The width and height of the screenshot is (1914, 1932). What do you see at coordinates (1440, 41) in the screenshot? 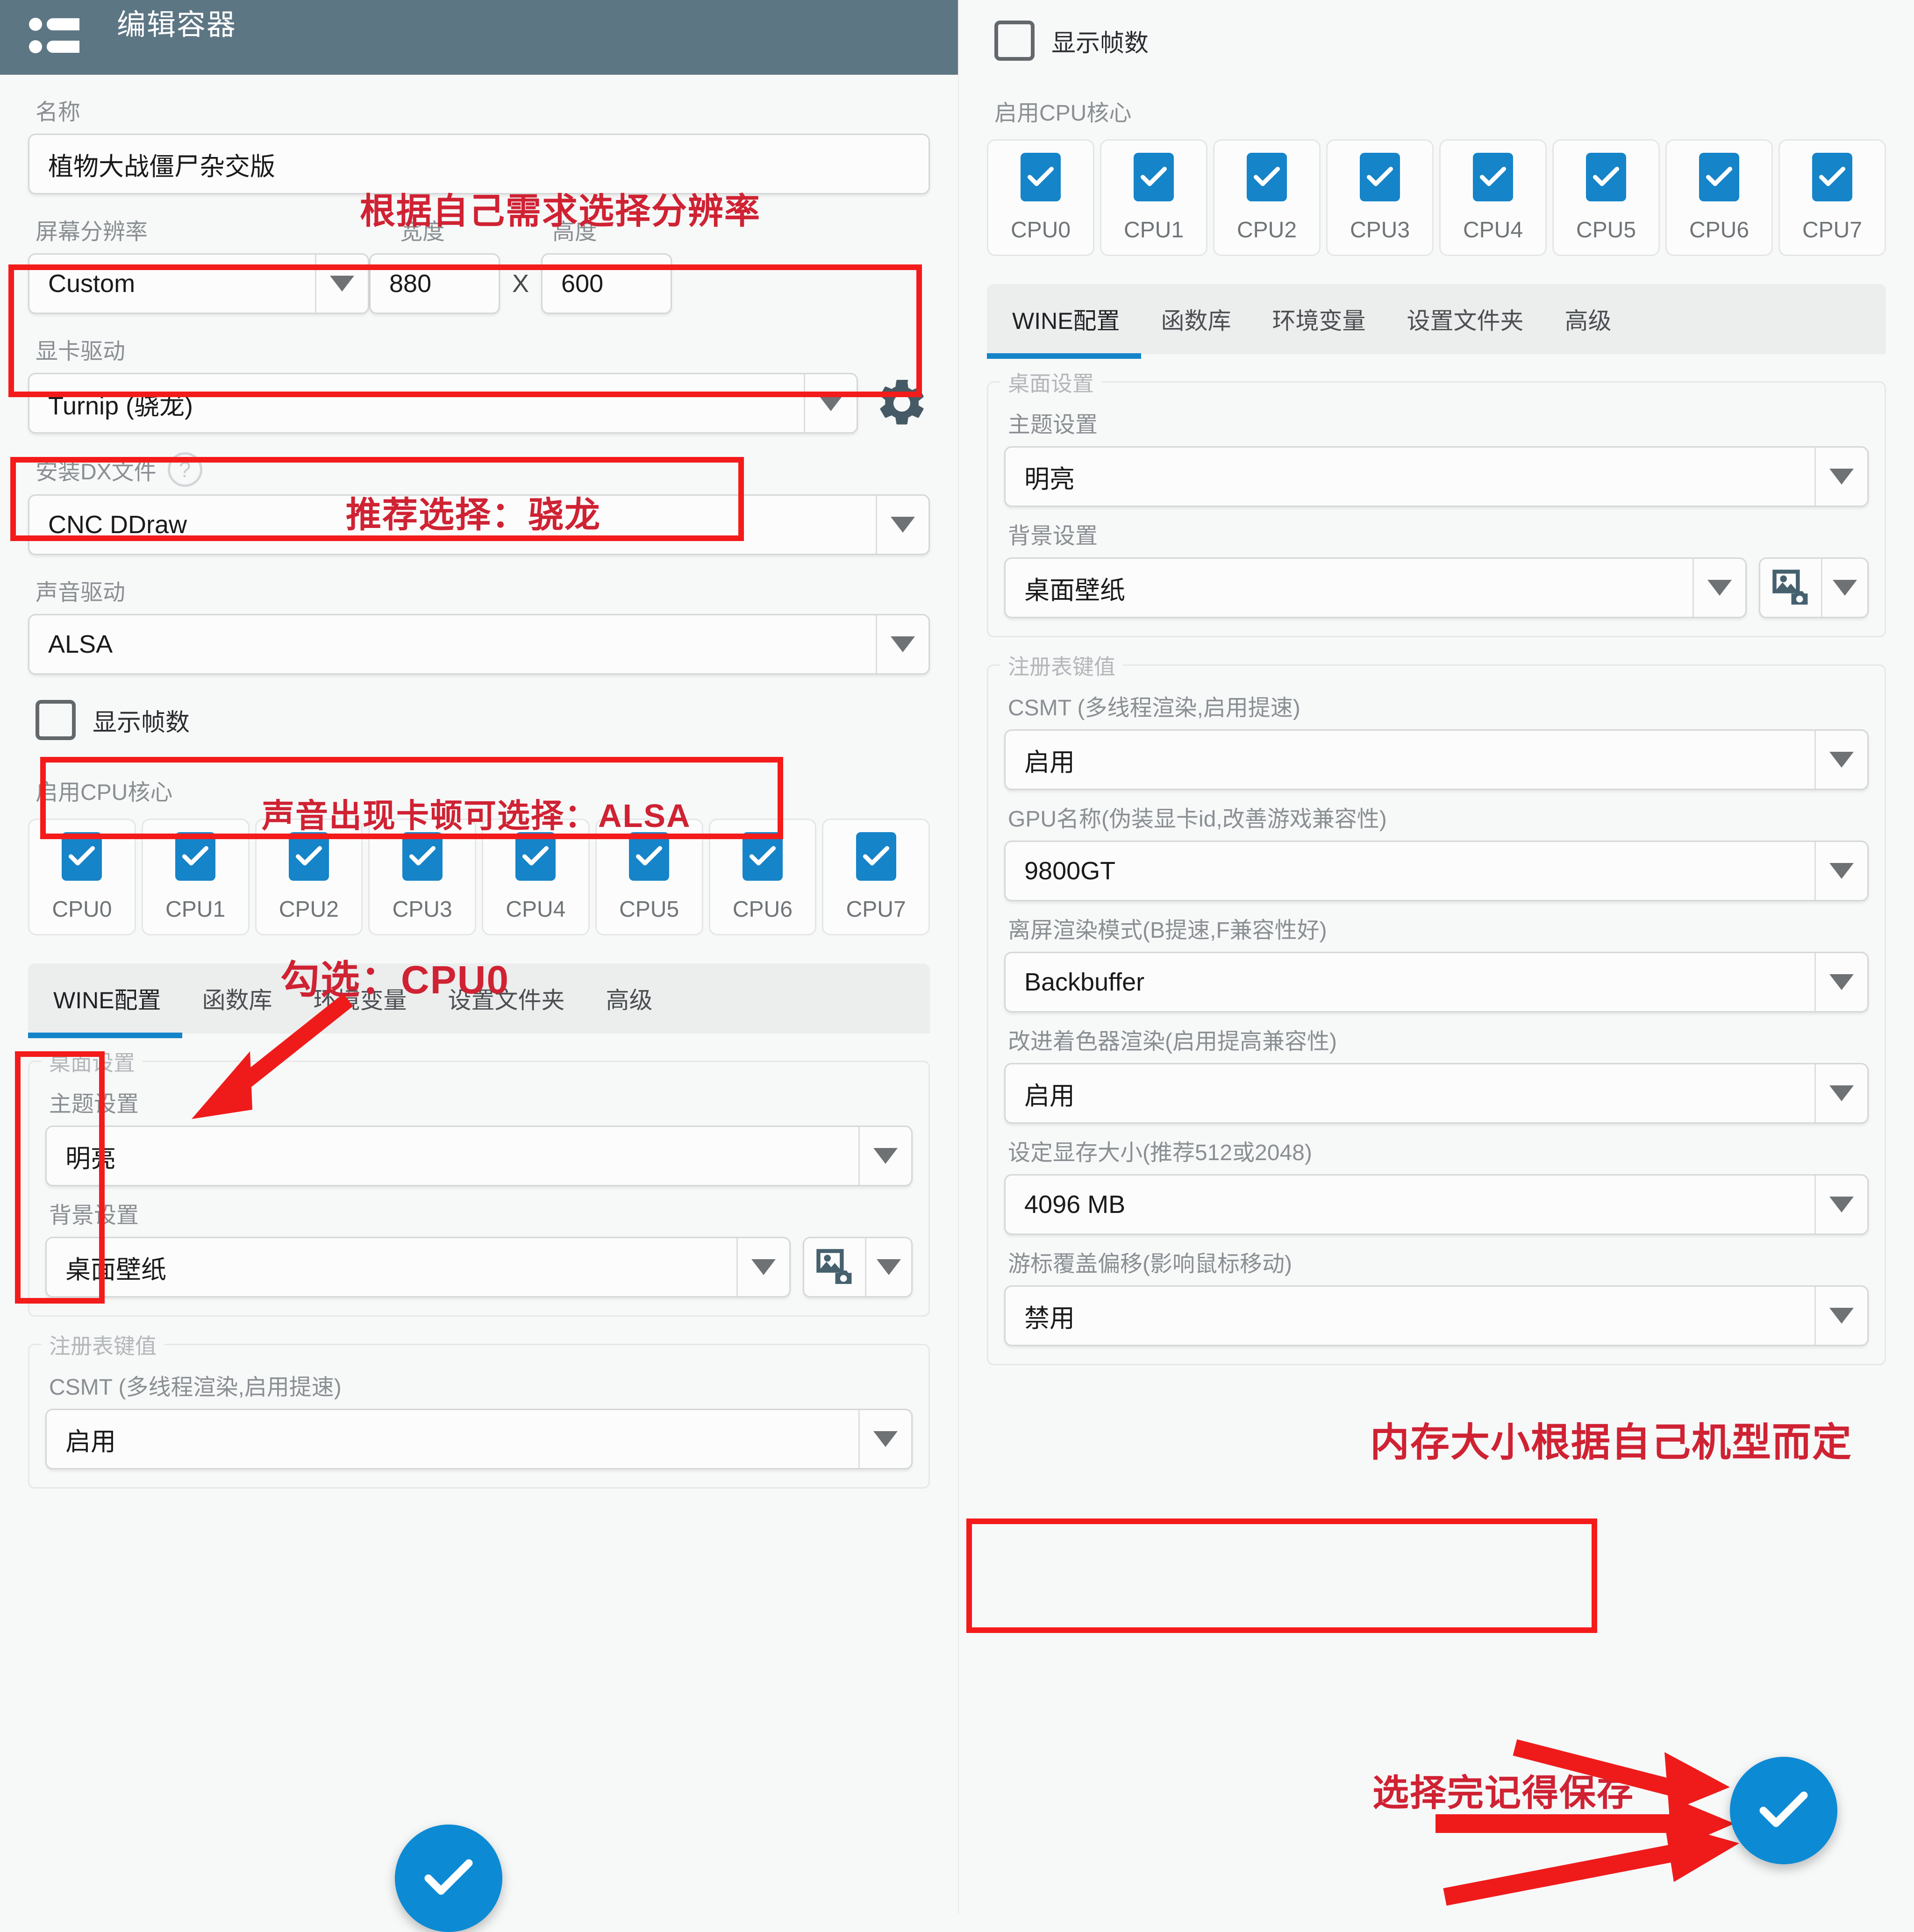
I see `show-fps-row-right: 显示帧数` at bounding box center [1440, 41].